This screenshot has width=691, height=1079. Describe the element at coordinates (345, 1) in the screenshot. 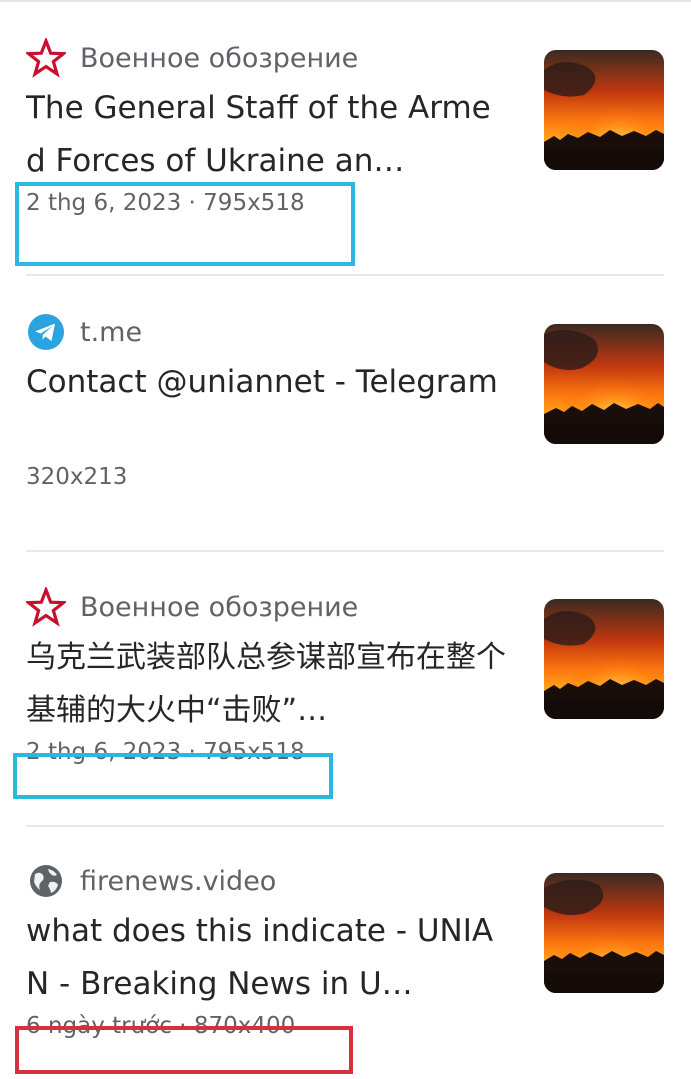

I see `top-divider` at that location.